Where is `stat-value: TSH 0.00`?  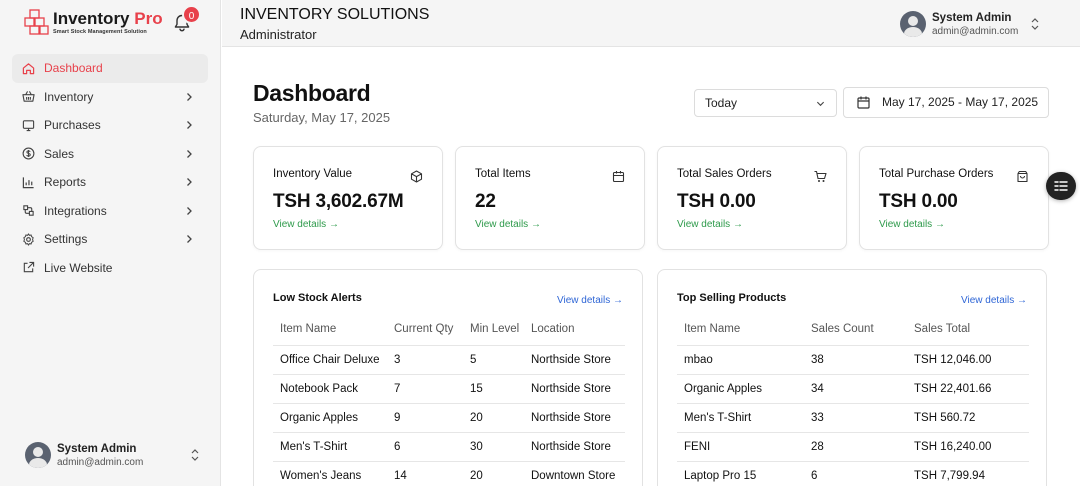
stat-value: TSH 0.00 is located at coordinates (918, 201).